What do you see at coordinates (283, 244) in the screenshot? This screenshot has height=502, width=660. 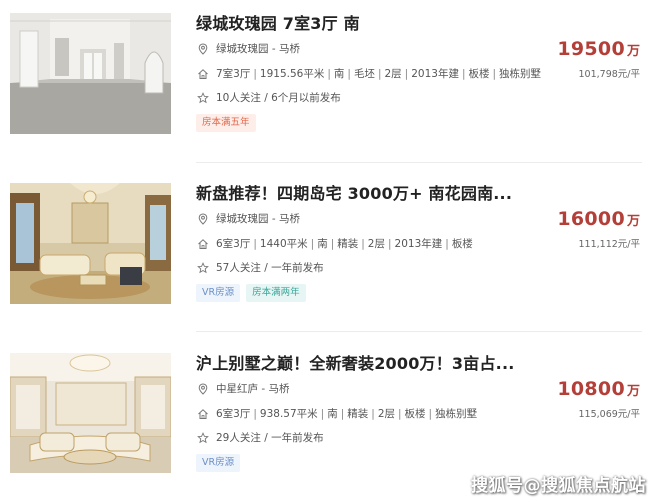 I see `info-item: 1440平米` at bounding box center [283, 244].